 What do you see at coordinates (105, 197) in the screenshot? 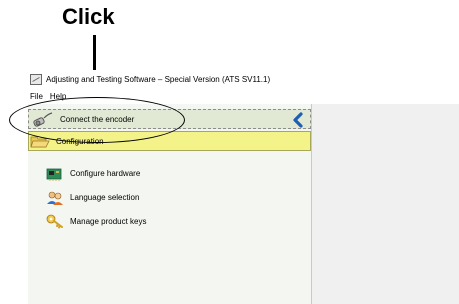
I see `tree-item-label: Language selection` at bounding box center [105, 197].